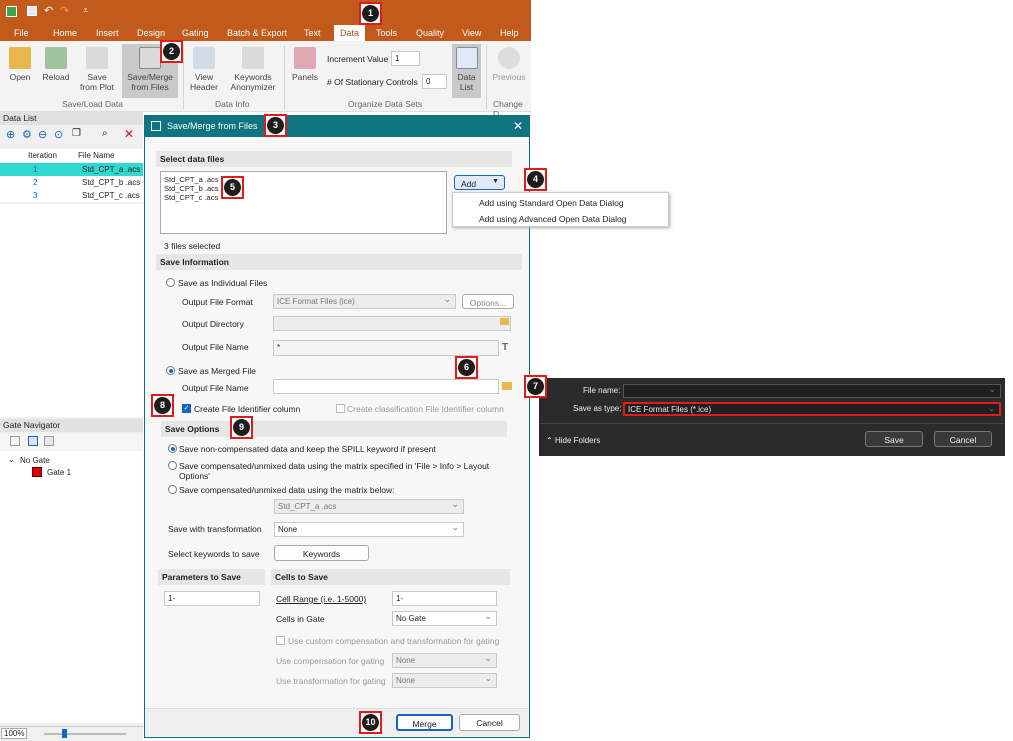 Image resolution: width=1013 pixels, height=741 pixels. What do you see at coordinates (963, 439) in the screenshot?
I see `save-cancel-button: Cancel` at bounding box center [963, 439].